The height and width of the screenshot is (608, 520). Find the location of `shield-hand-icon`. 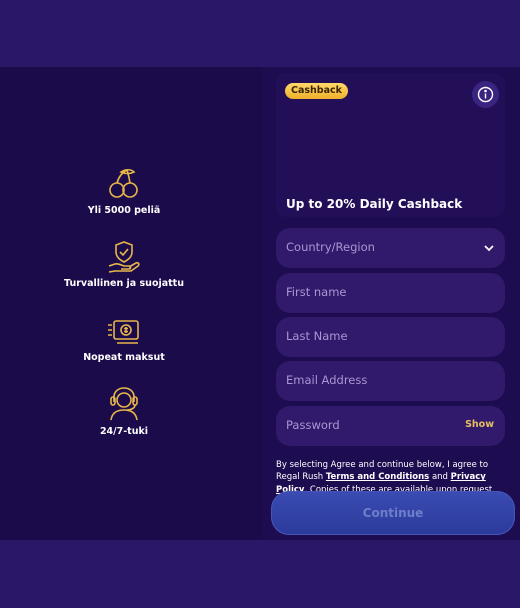

shield-hand-icon is located at coordinates (124, 257).